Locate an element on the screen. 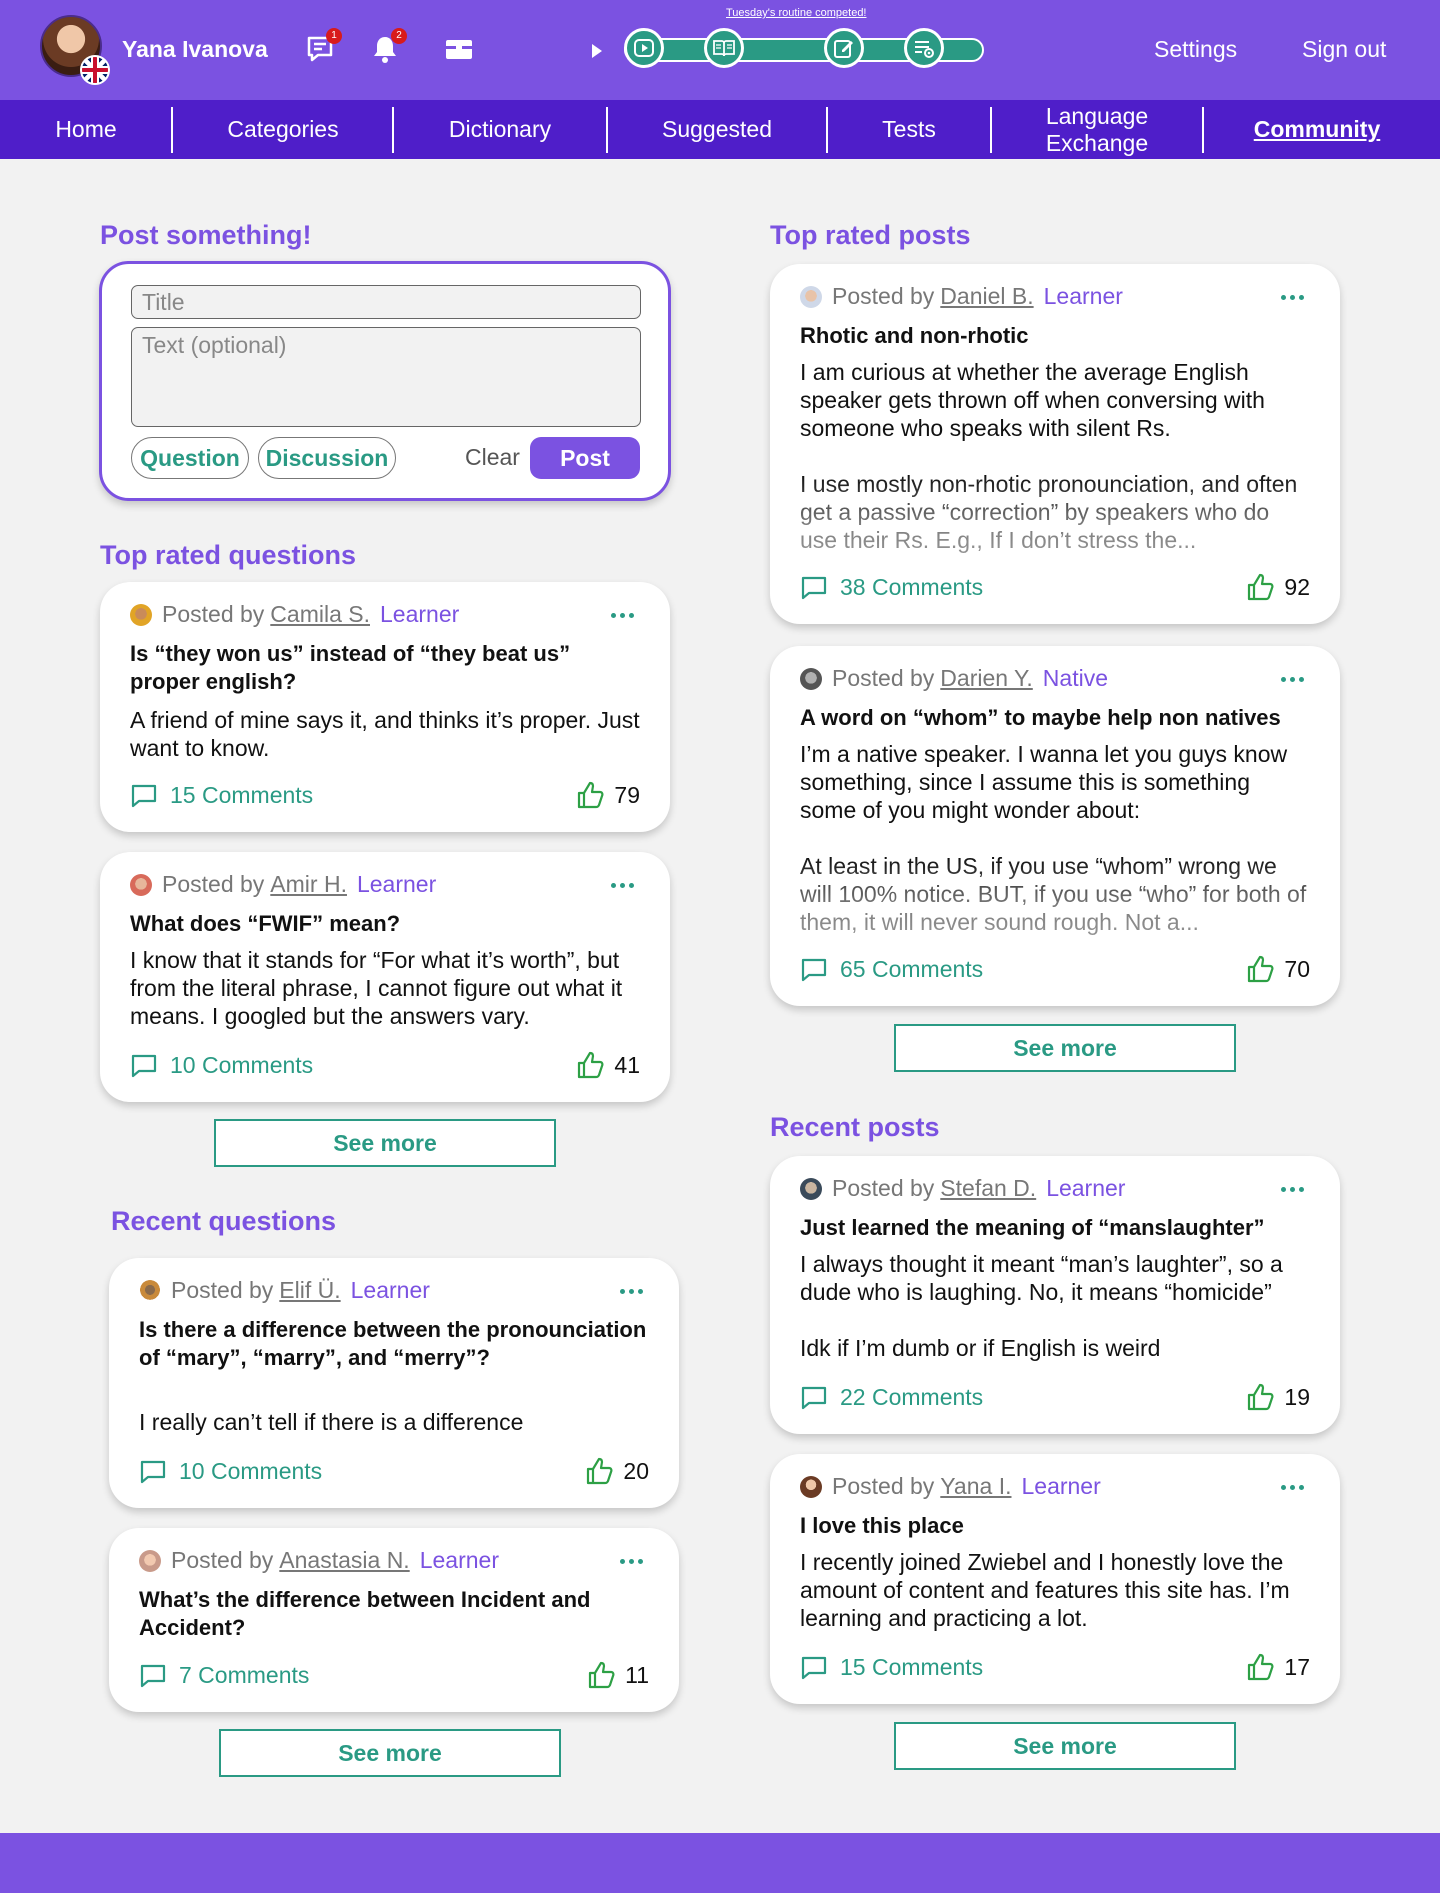 The height and width of the screenshot is (1893, 1440). author-link: Elif Ü. is located at coordinates (309, 1290).